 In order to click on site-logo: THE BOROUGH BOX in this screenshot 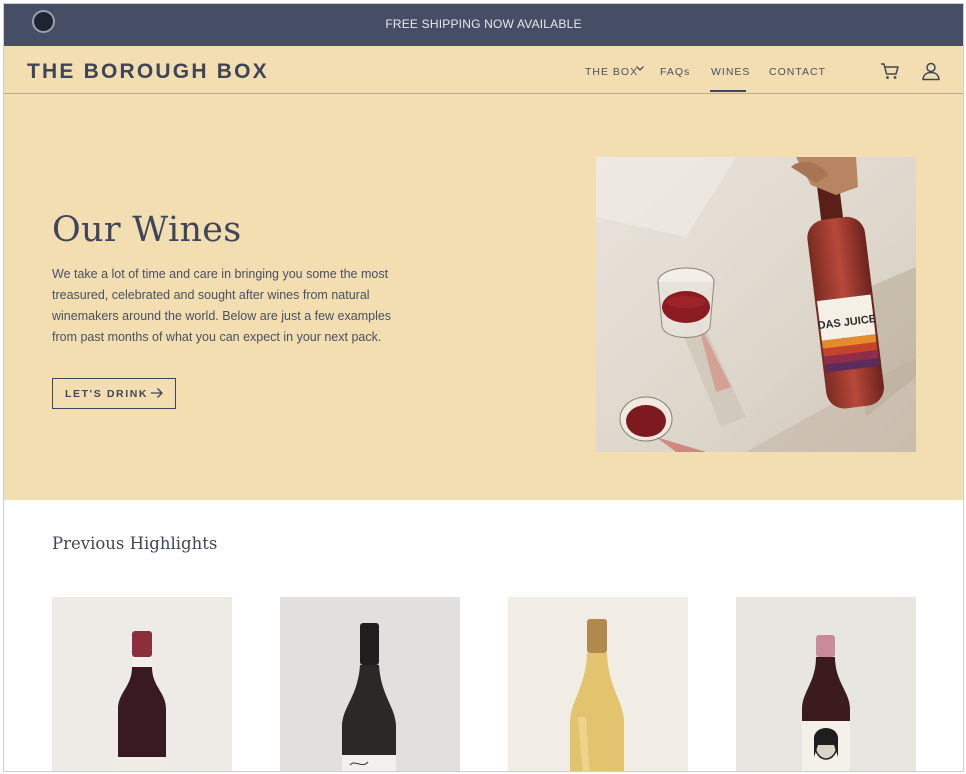, I will do `click(148, 72)`.